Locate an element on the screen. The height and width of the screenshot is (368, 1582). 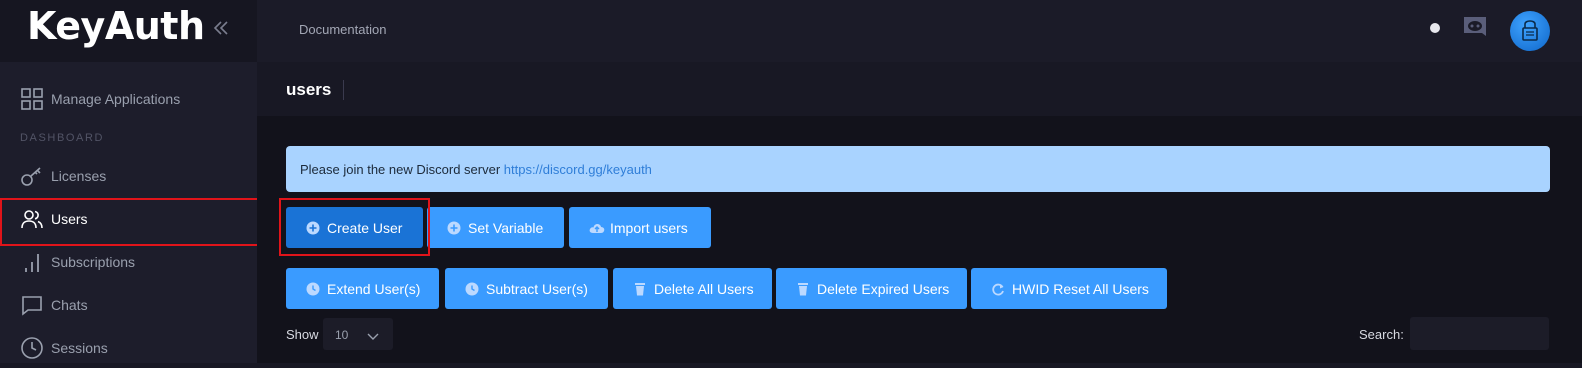
discord-icon is located at coordinates (1475, 28).